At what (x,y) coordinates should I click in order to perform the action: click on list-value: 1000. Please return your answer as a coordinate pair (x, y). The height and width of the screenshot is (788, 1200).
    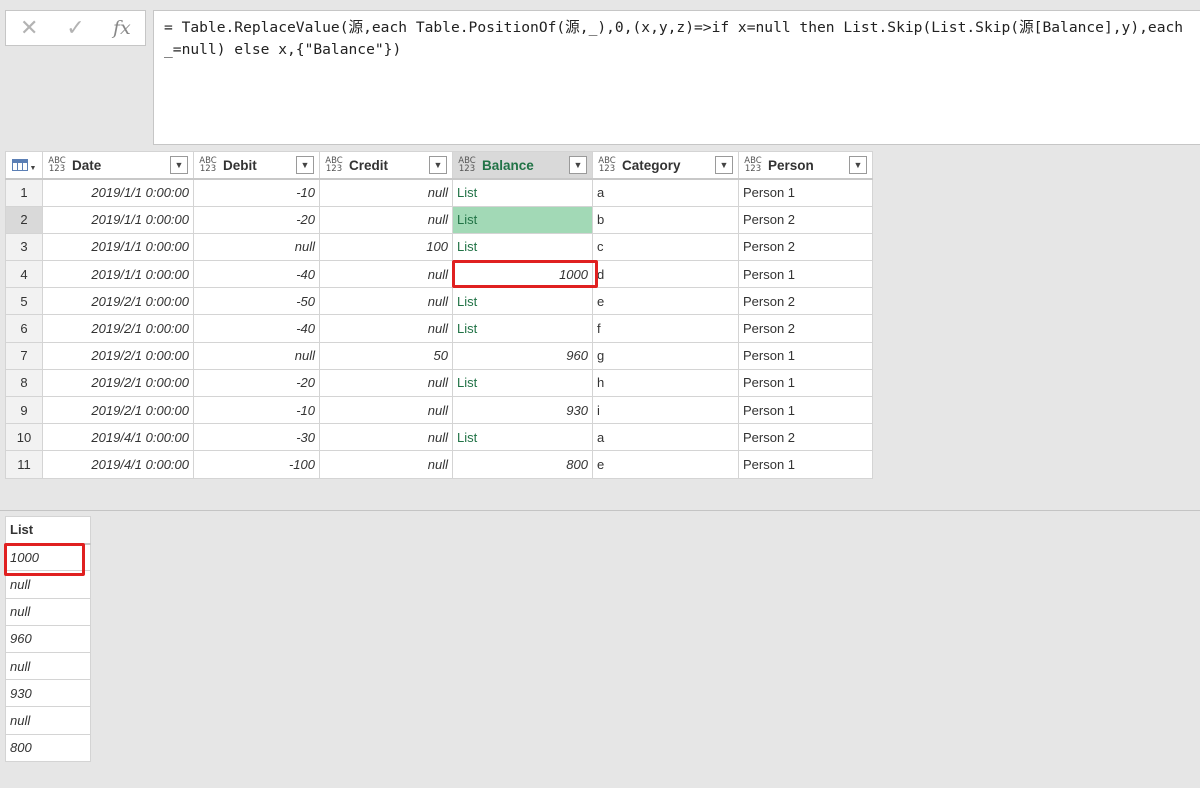
    Looking at the image, I should click on (48, 557).